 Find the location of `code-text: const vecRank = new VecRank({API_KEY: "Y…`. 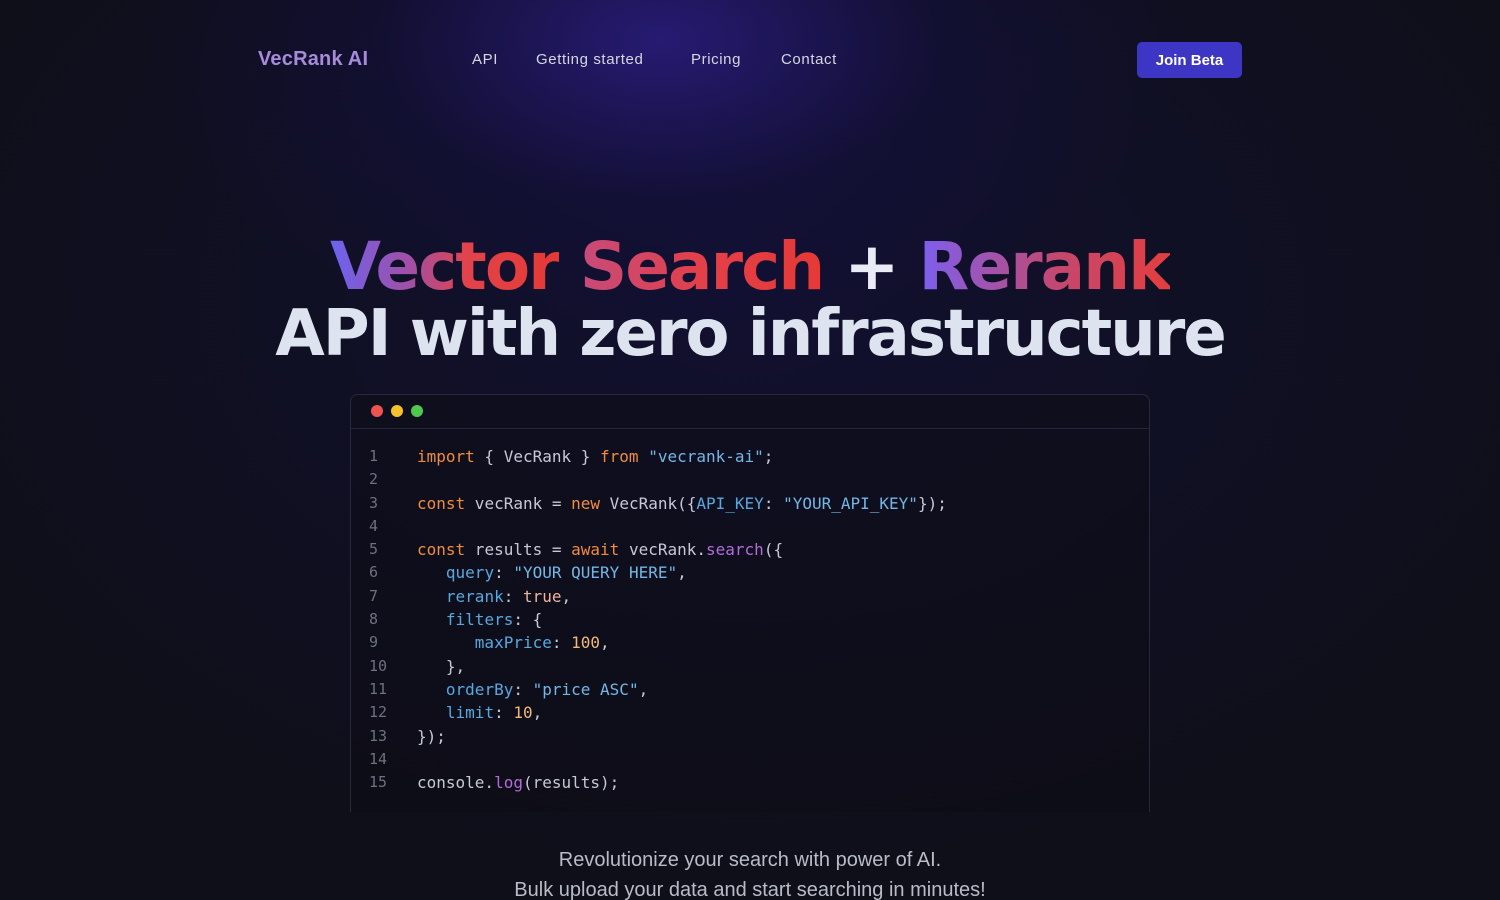

code-text: const vecRank = new VecRank({API_KEY: "Y… is located at coordinates (682, 503).